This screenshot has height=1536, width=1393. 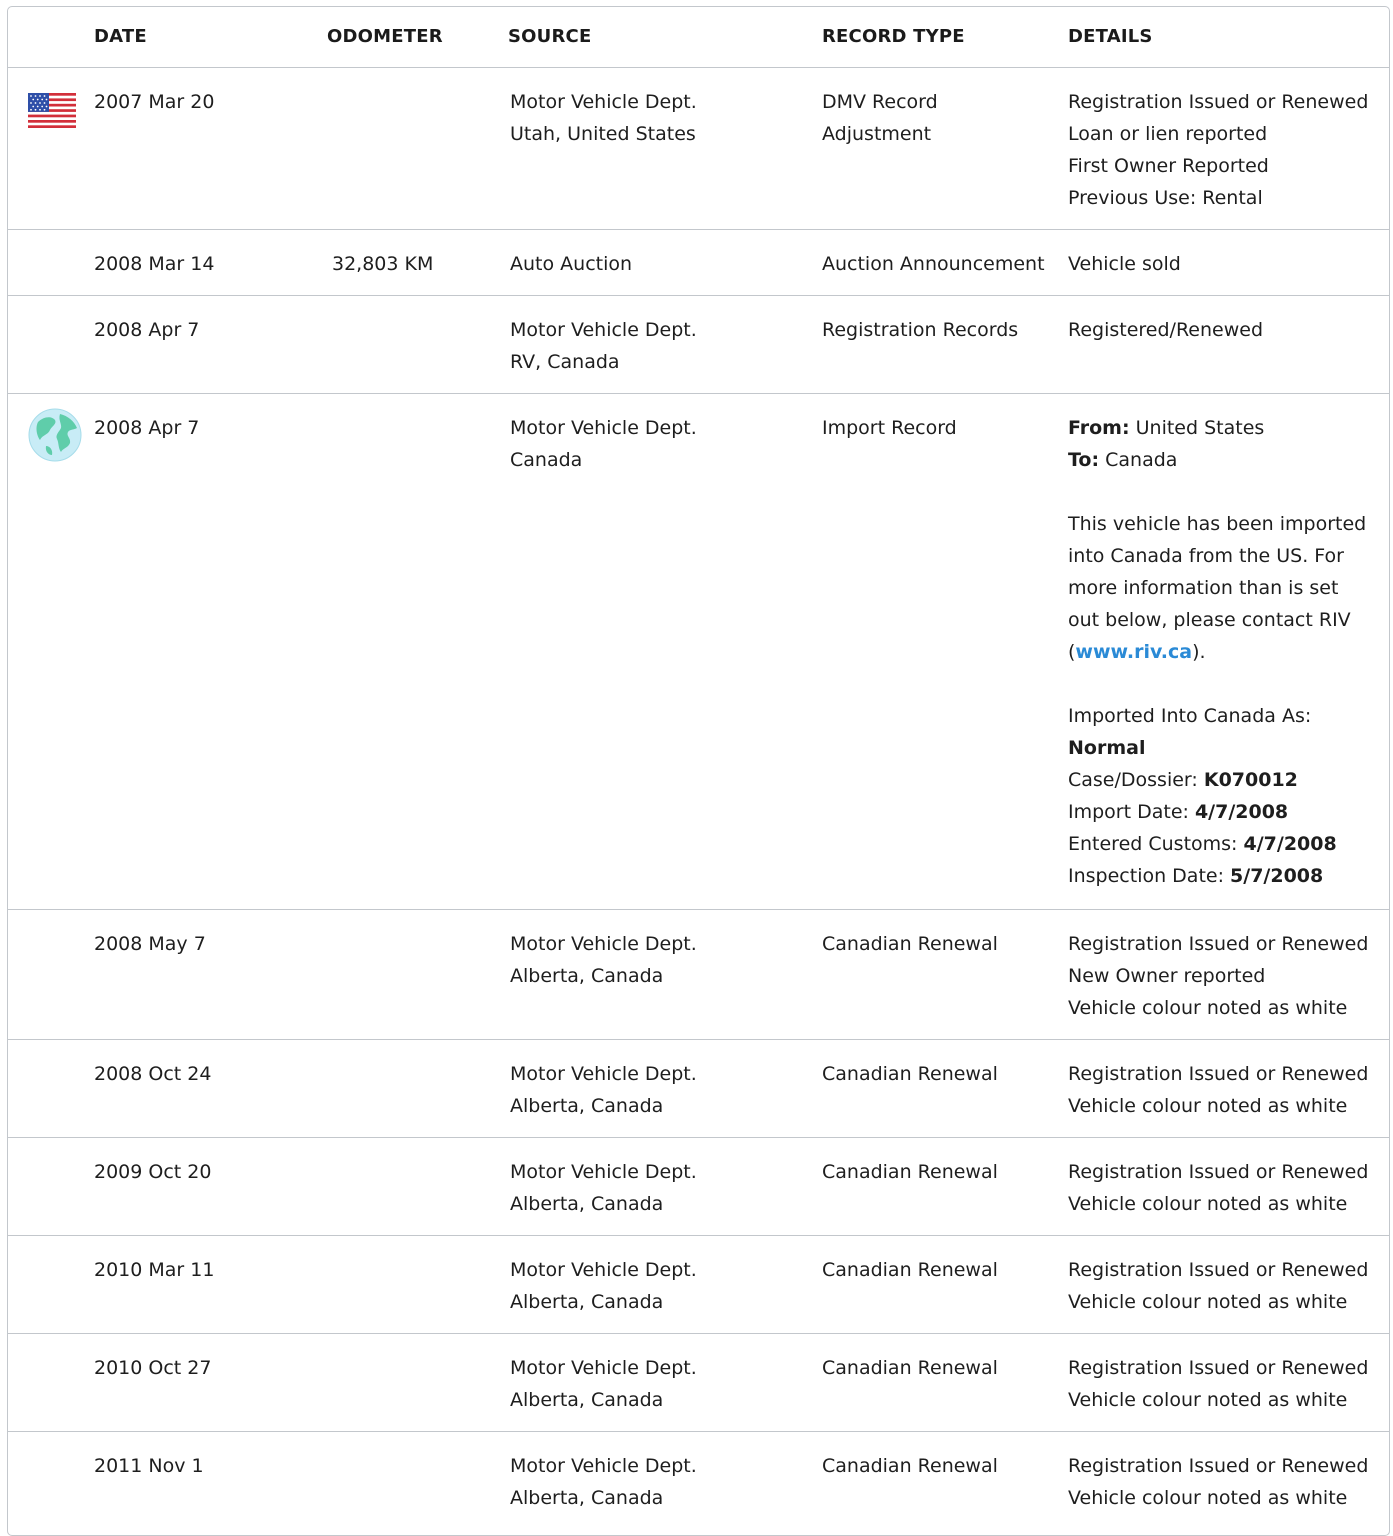 What do you see at coordinates (385, 36) in the screenshot?
I see `header-odometer: ODOMETER` at bounding box center [385, 36].